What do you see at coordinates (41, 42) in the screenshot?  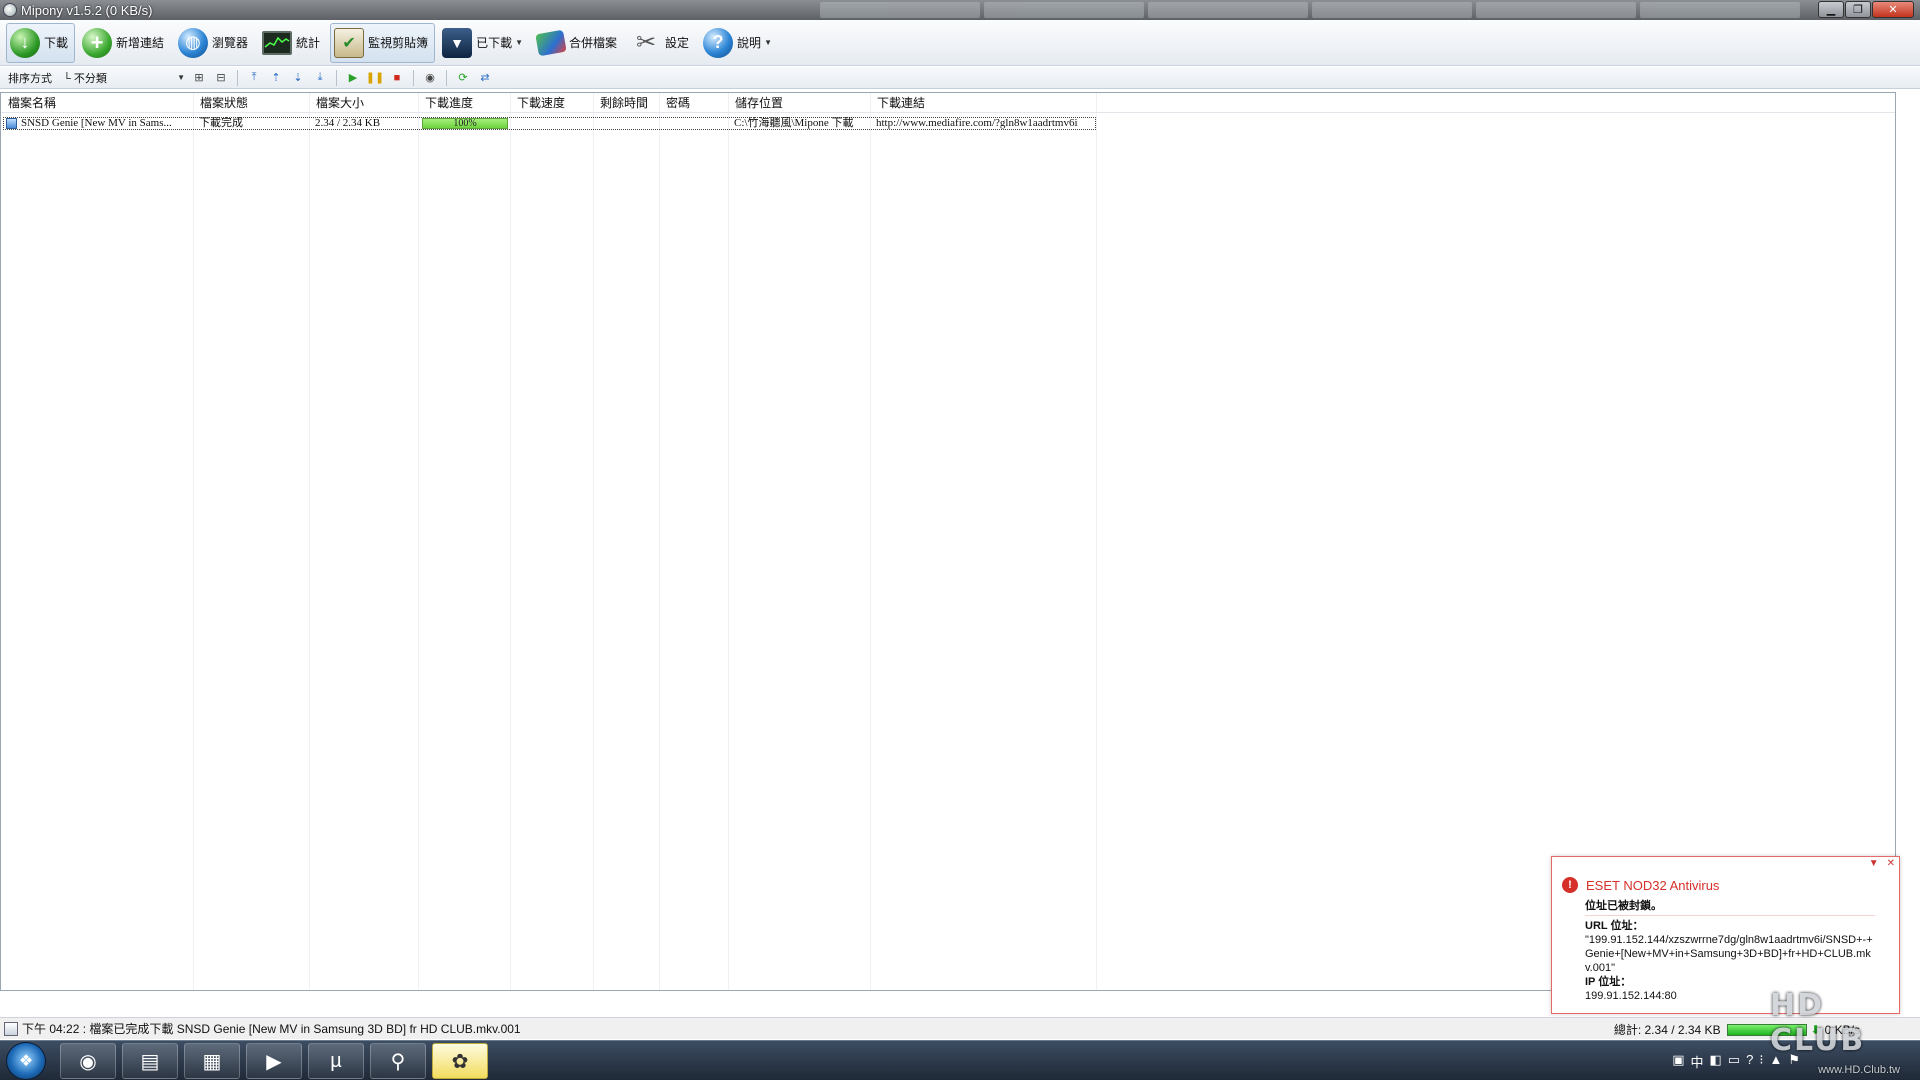 I see `download-button: ↓ 下載` at bounding box center [41, 42].